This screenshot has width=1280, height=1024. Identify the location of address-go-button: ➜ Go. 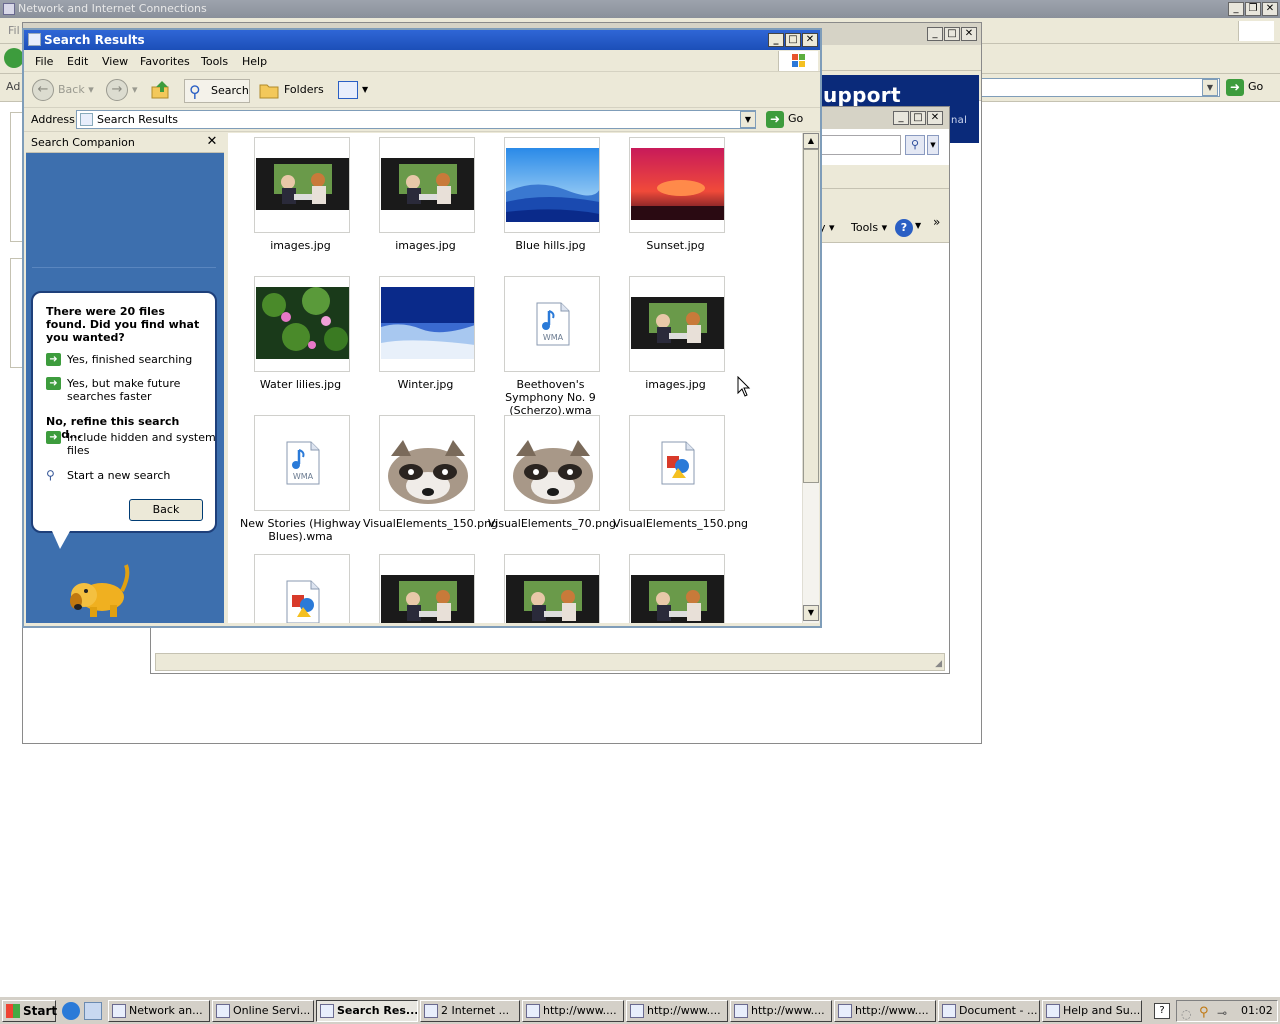
(784, 120).